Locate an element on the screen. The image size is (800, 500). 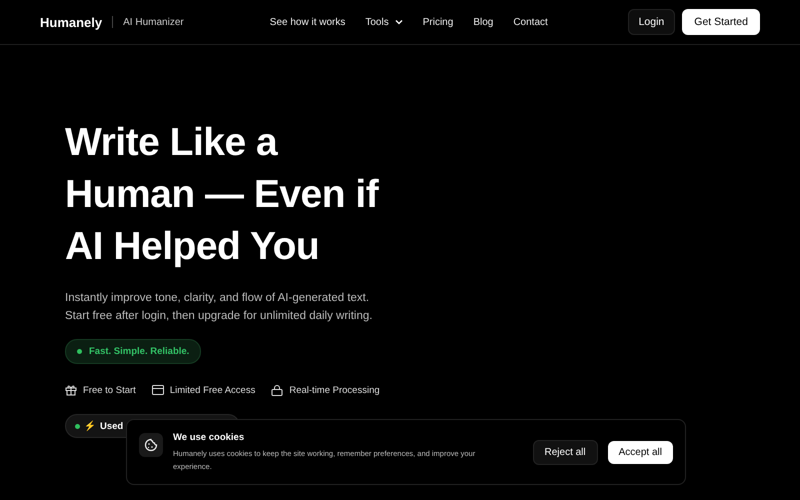
hero-subtitle: Instantly improve tone, clarity, and flow of AI-generated text. Start free after login, then upgrade for unlimited daily writing. is located at coordinates (219, 307).